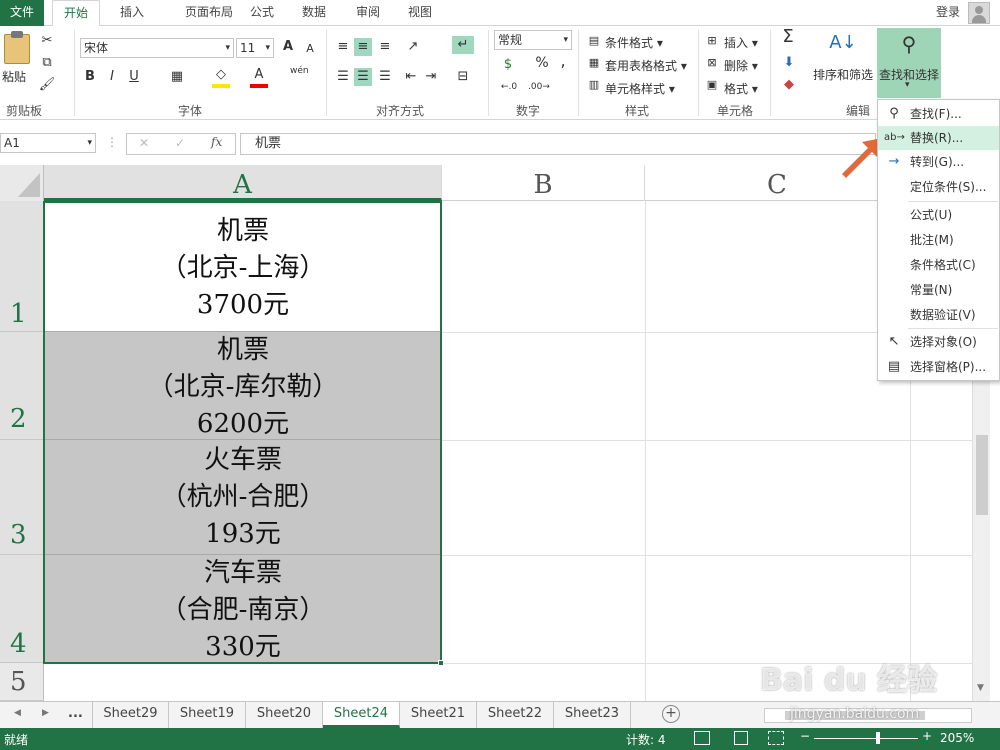 The height and width of the screenshot is (750, 1000). What do you see at coordinates (22, 13) in the screenshot?
I see `tab-file: 文件` at bounding box center [22, 13].